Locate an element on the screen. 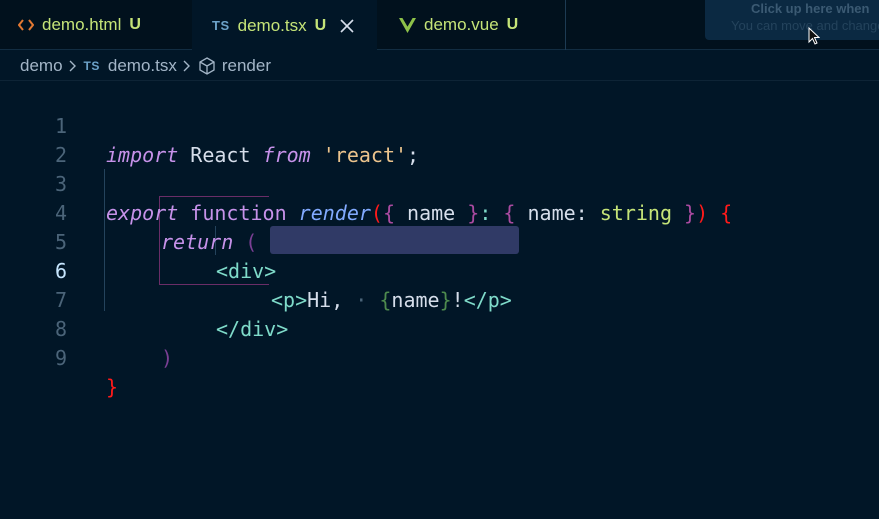  breadcrumb-file: demo.tsx is located at coordinates (142, 66).